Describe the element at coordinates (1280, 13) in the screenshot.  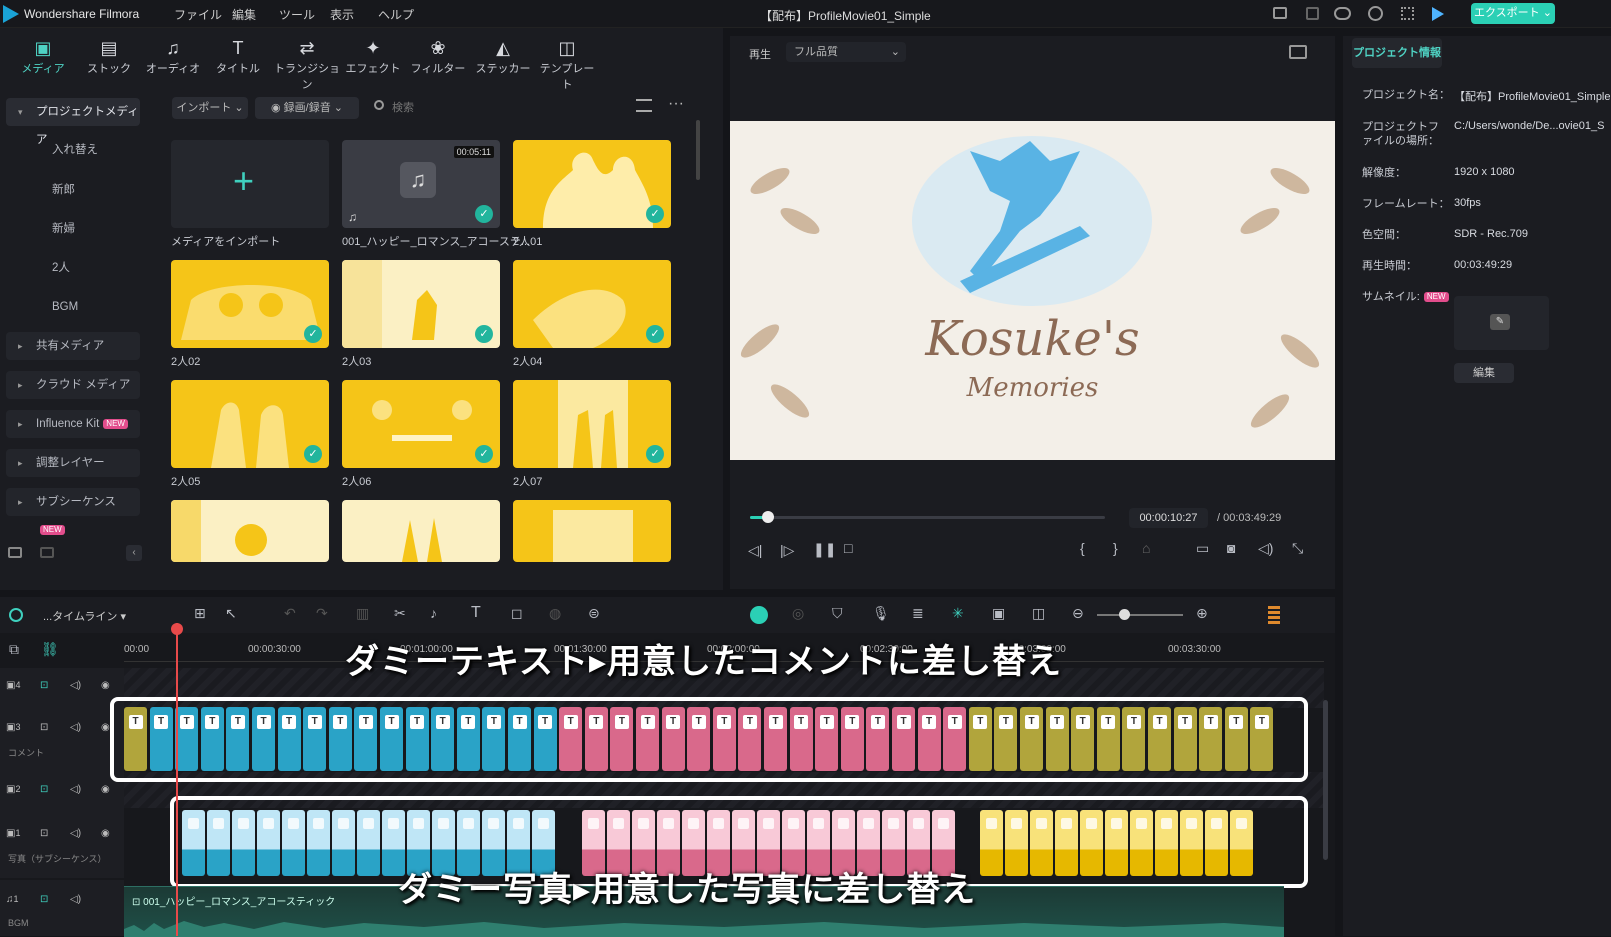
I see `layout-icon` at that location.